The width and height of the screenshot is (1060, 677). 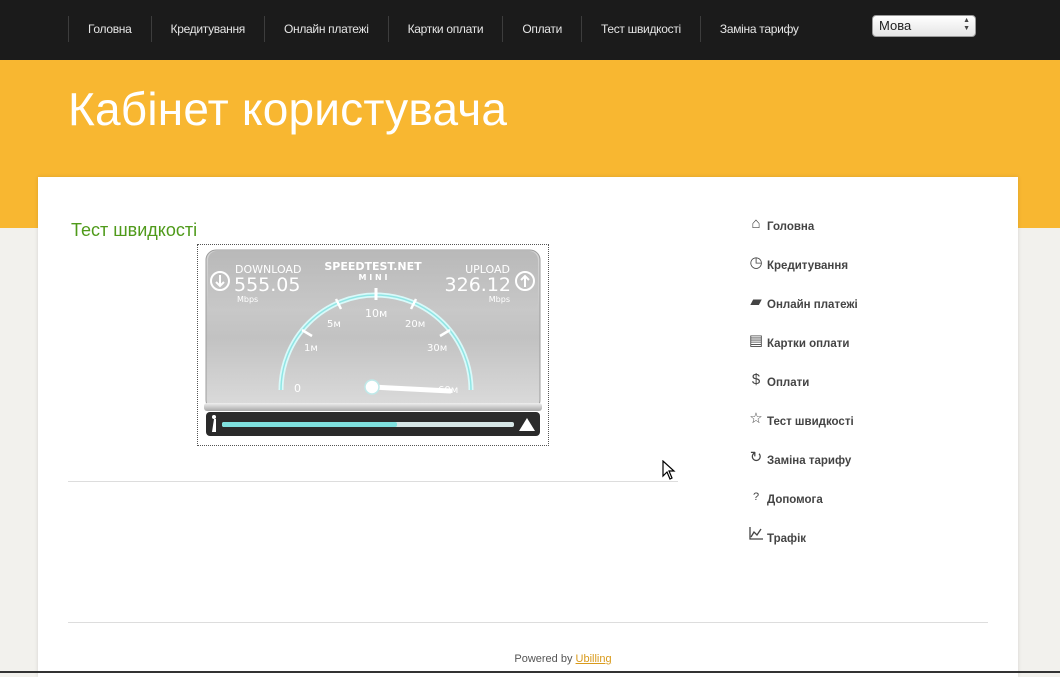 I want to click on sidebar-item-label: Картки оплати, so click(x=808, y=344).